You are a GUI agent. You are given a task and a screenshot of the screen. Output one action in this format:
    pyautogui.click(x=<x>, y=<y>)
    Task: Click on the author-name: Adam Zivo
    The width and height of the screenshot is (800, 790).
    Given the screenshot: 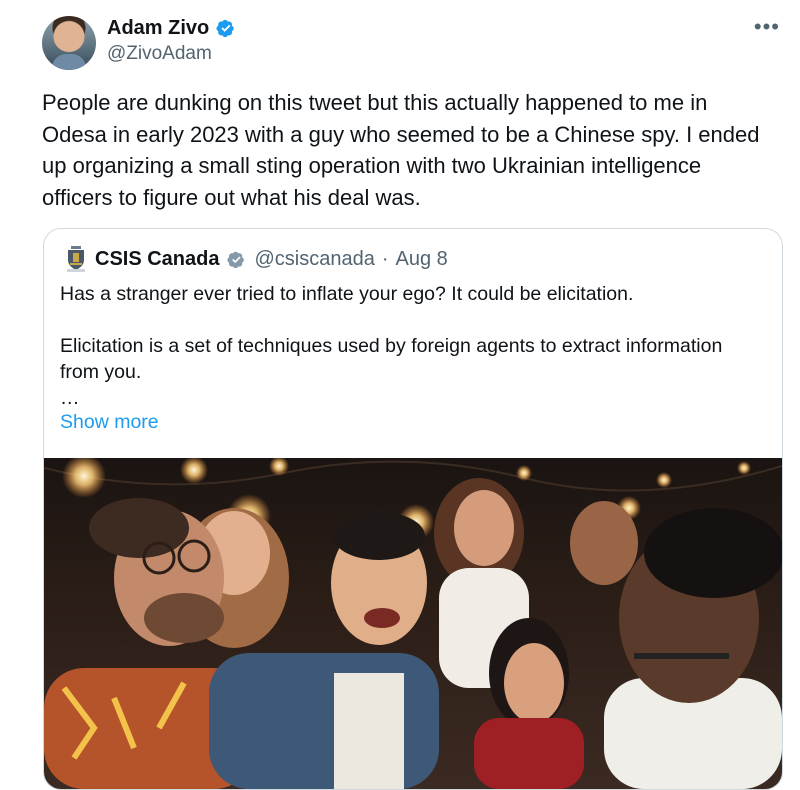 What is the action you would take?
    pyautogui.click(x=158, y=28)
    